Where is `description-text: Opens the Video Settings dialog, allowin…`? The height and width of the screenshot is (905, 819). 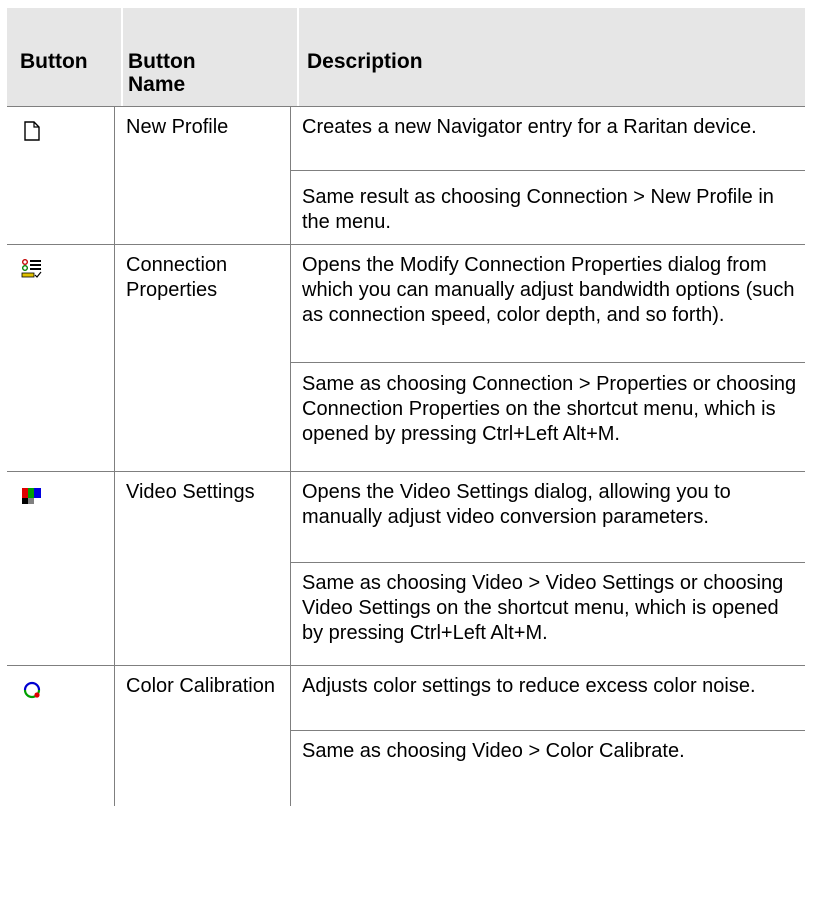
description-text: Opens the Video Settings dialog, allowin… is located at coordinates (516, 504).